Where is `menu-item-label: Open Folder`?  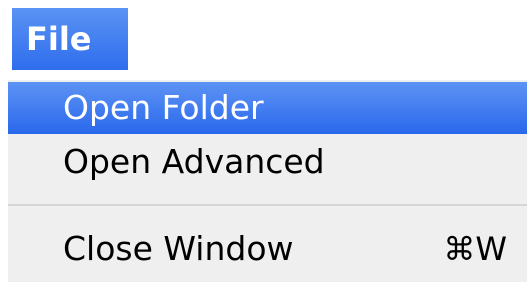
menu-item-label: Open Folder is located at coordinates (163, 107).